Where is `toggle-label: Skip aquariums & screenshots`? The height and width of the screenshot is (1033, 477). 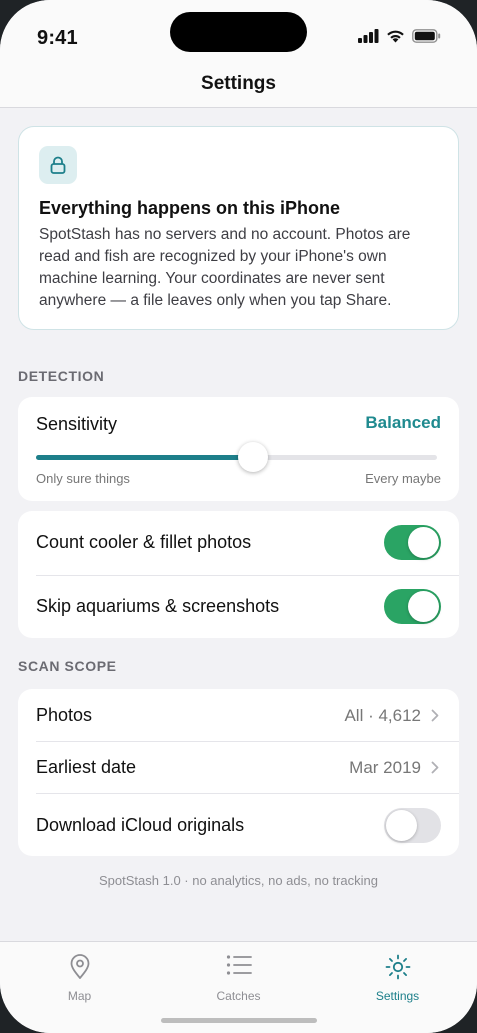
toggle-label: Skip aquariums & screenshots is located at coordinates (158, 606).